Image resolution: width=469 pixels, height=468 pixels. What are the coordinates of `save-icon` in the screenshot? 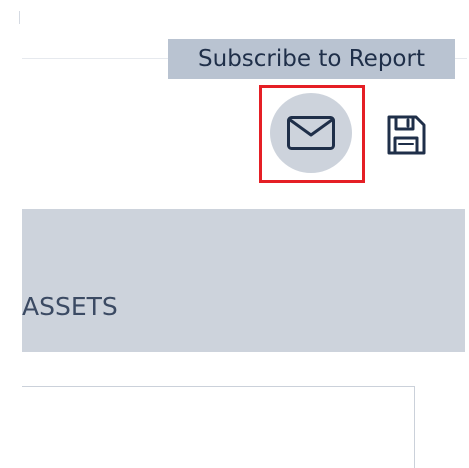 It's located at (406, 135).